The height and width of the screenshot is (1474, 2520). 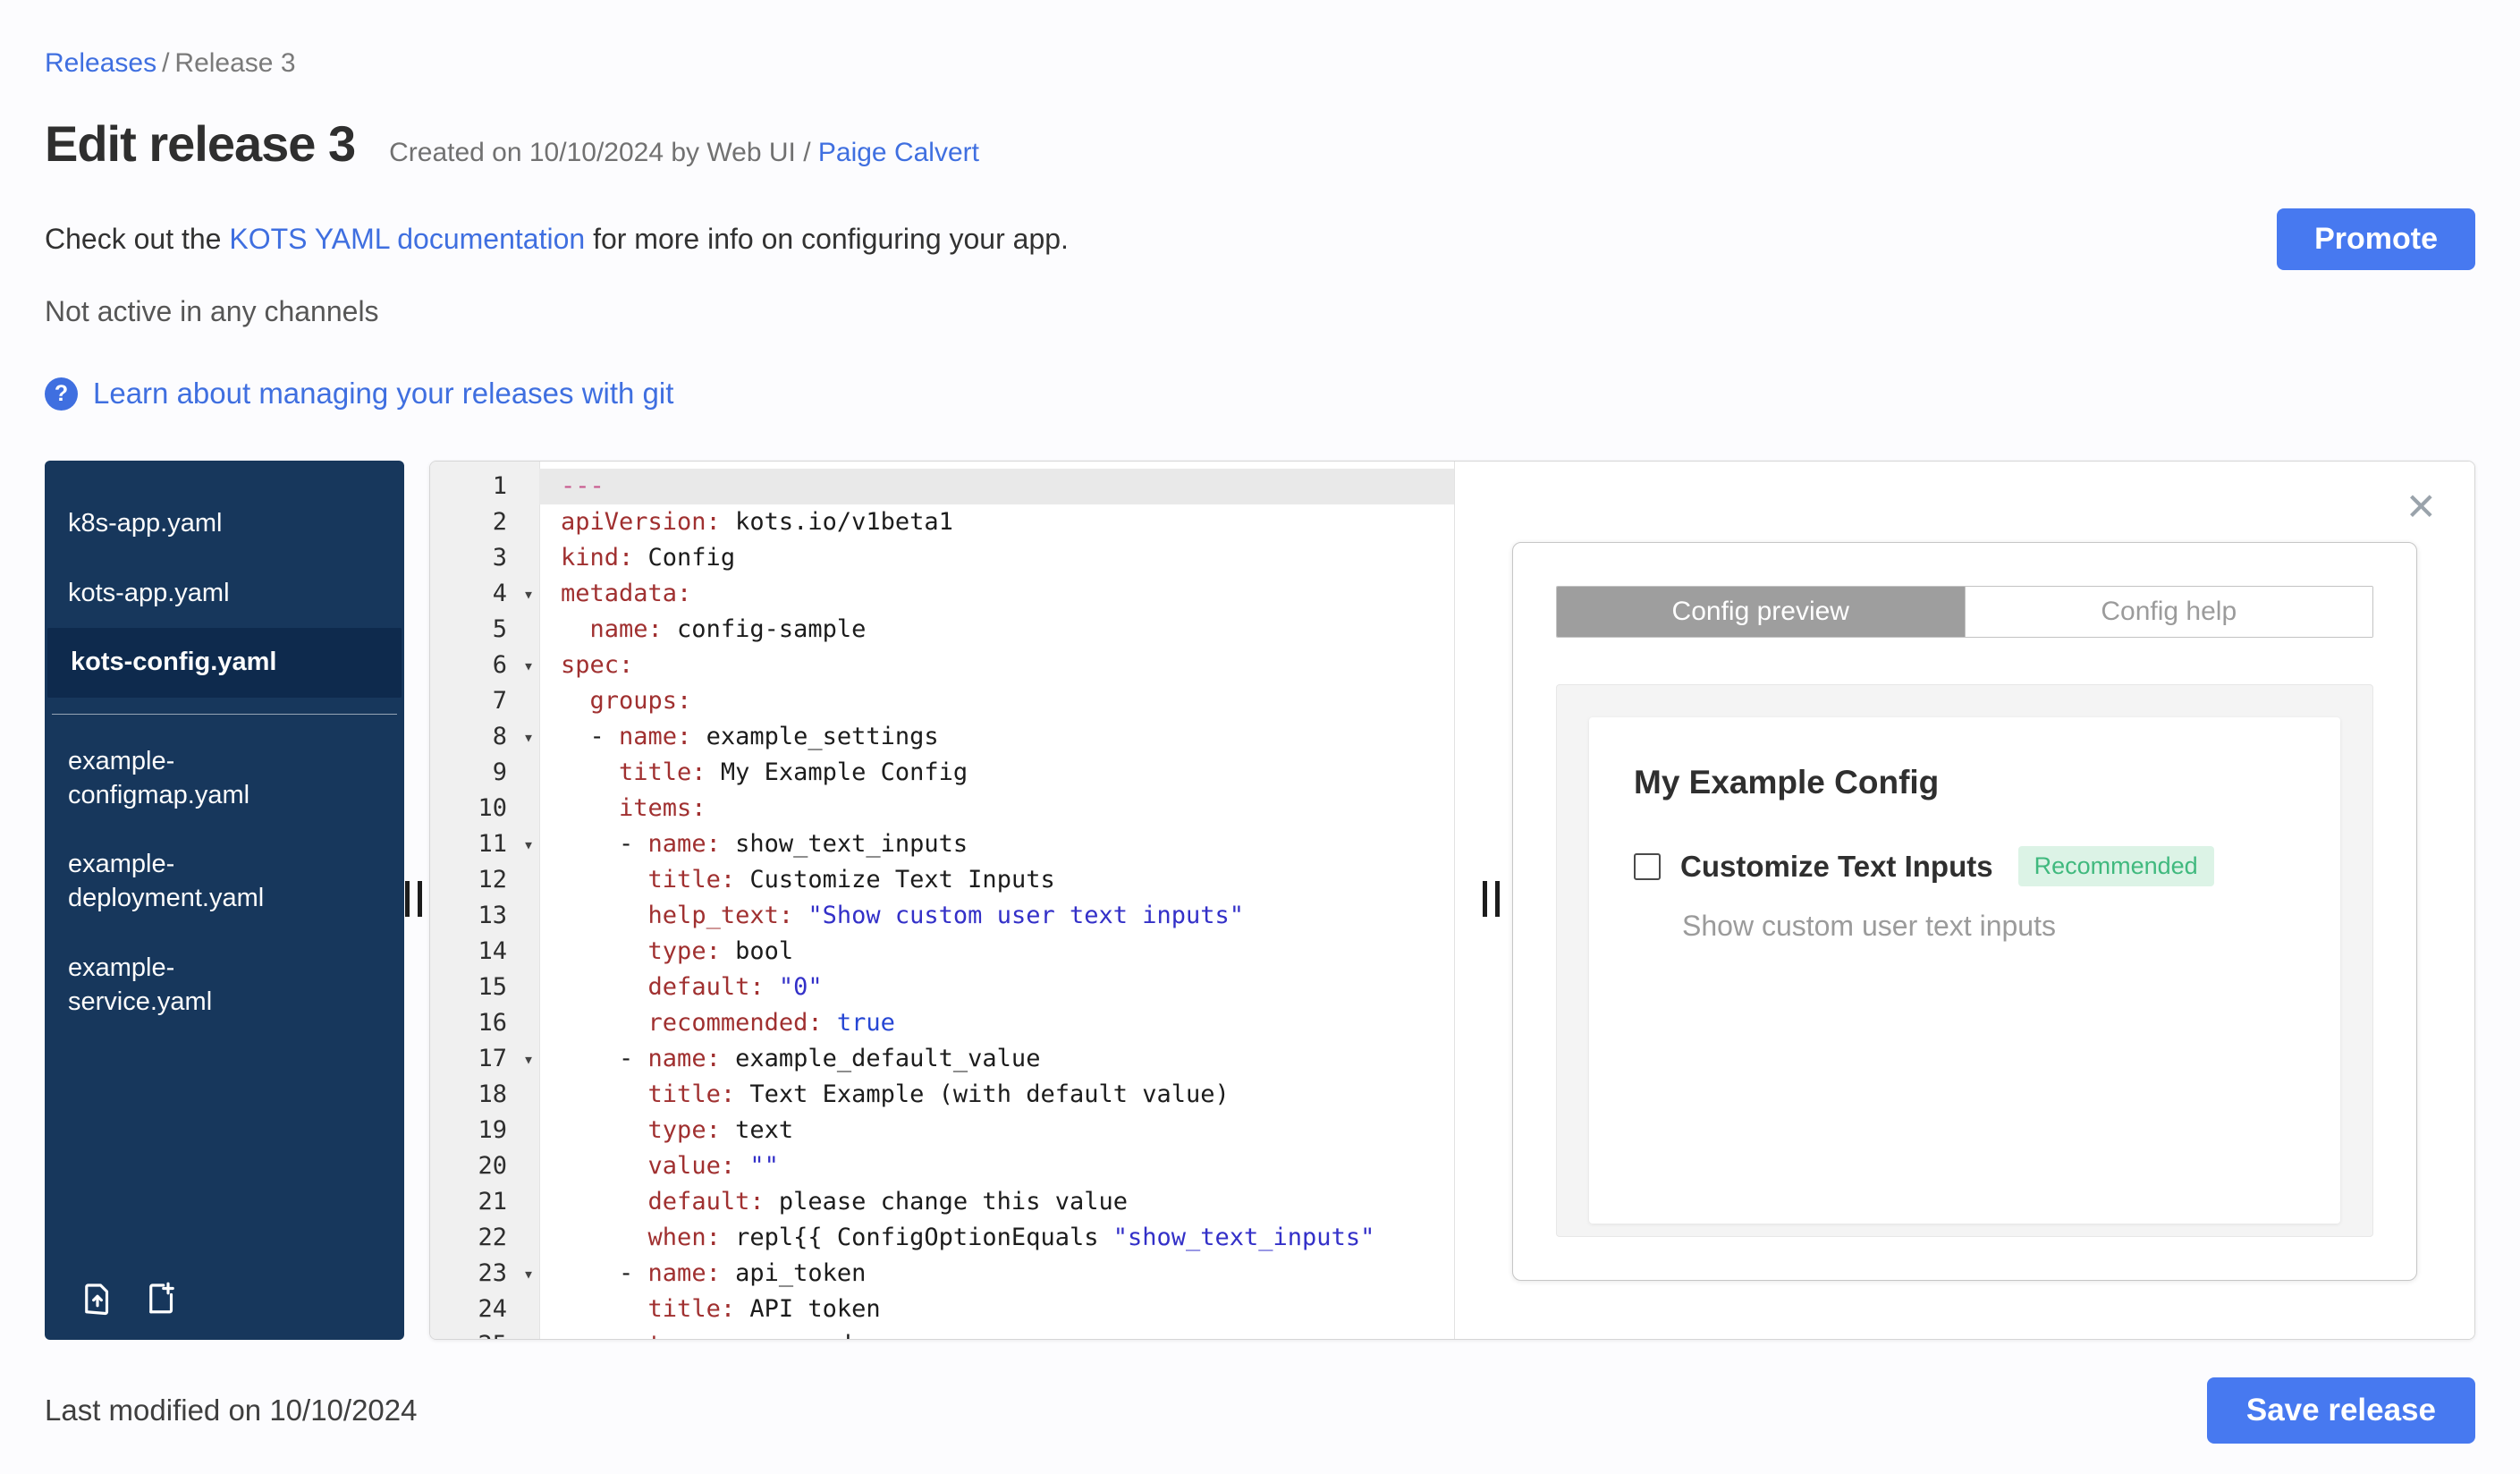 What do you see at coordinates (485, 701) in the screenshot?
I see `line-number: 7` at bounding box center [485, 701].